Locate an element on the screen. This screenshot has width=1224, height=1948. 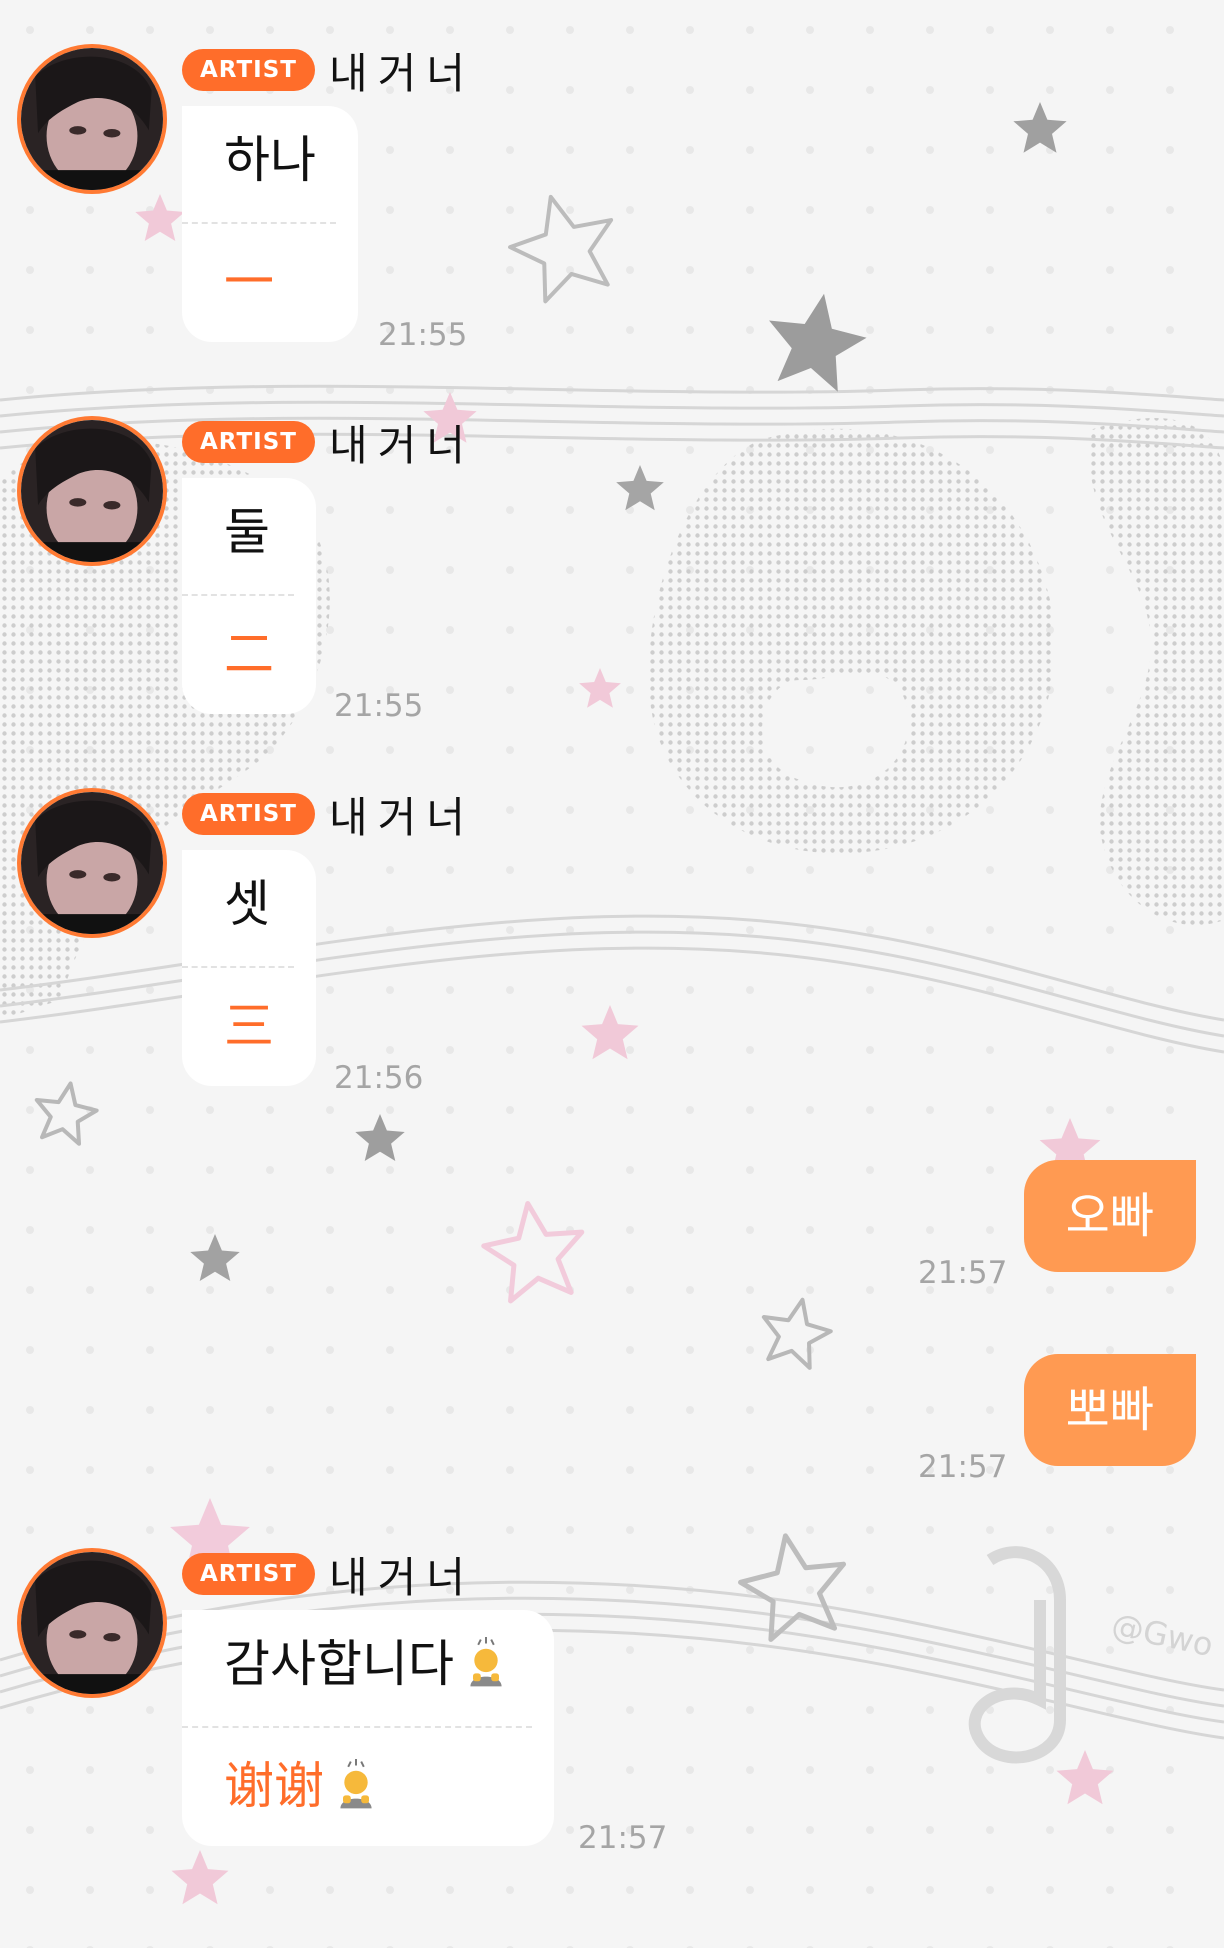
message-bubble: 감사합니다 谢谢 is located at coordinates (368, 1728).